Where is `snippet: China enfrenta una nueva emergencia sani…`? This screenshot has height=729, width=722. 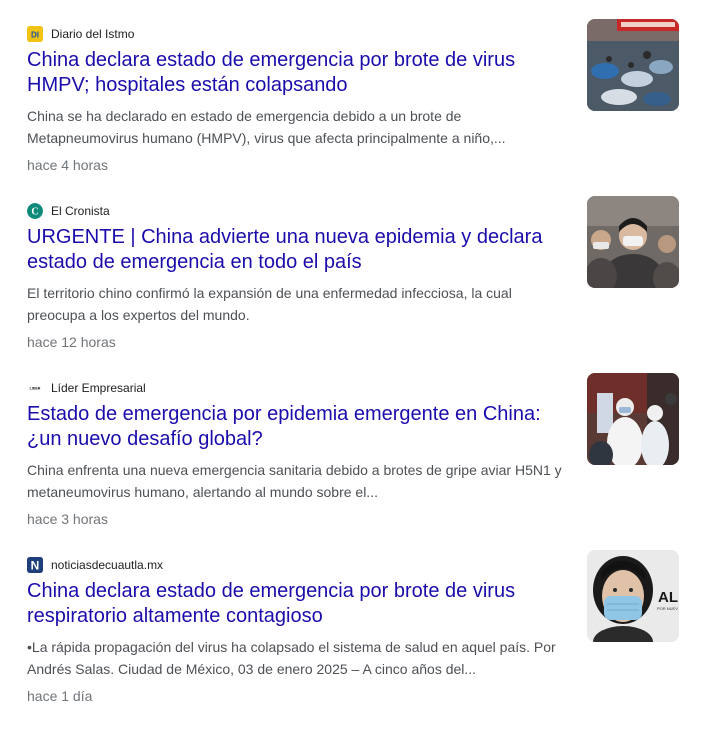 snippet: China enfrenta una nueva emergencia sani… is located at coordinates (294, 481).